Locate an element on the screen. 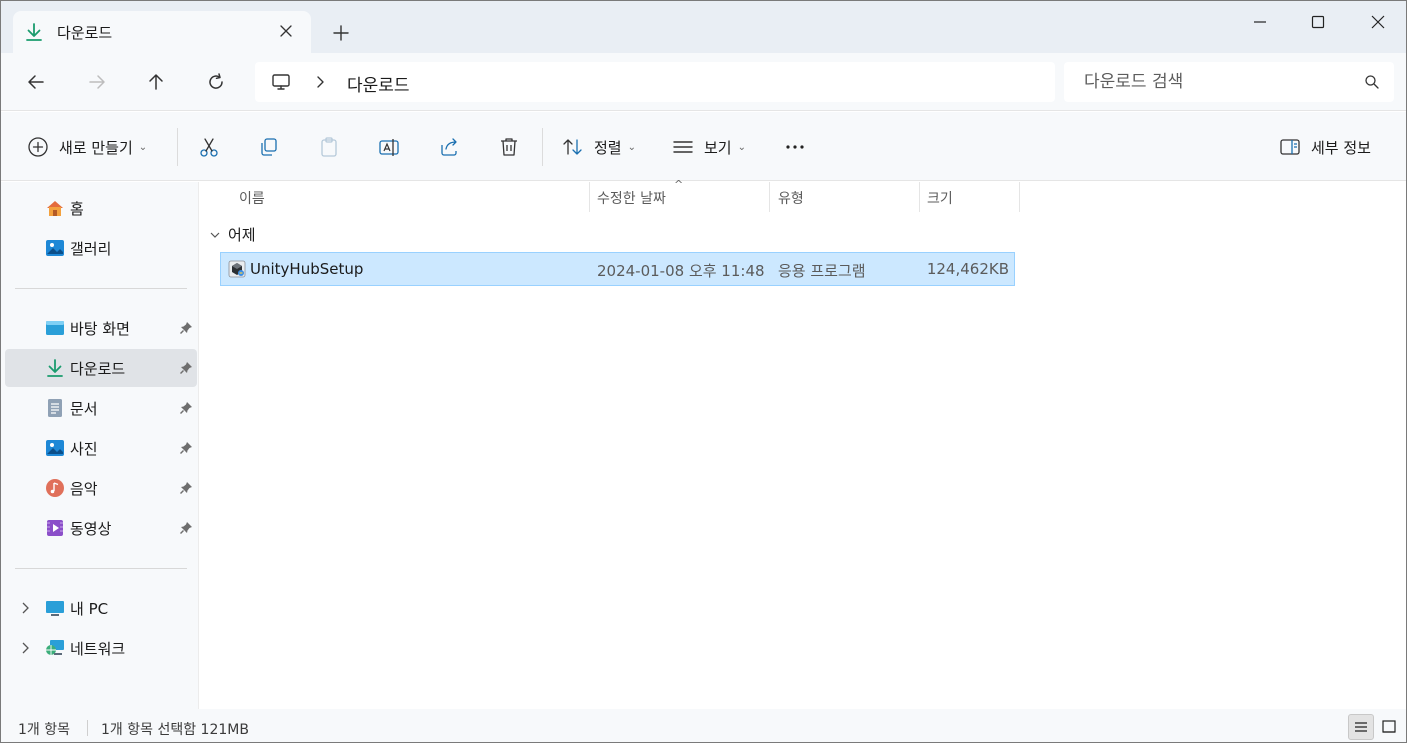 The width and height of the screenshot is (1407, 743). list-view-icon is located at coordinates (683, 147).